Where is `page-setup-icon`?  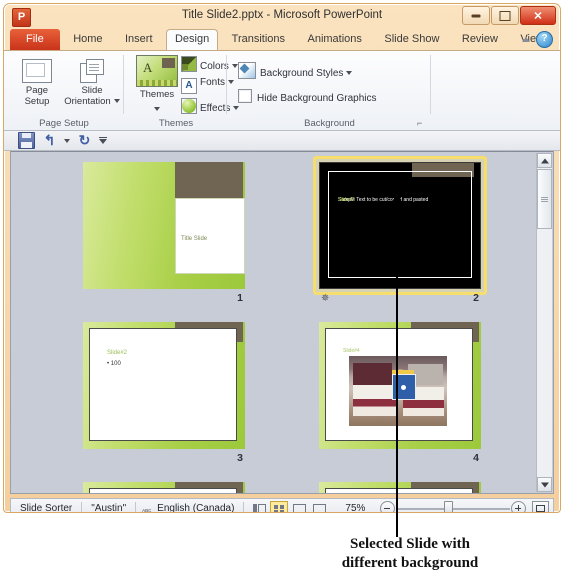 page-setup-icon is located at coordinates (37, 71).